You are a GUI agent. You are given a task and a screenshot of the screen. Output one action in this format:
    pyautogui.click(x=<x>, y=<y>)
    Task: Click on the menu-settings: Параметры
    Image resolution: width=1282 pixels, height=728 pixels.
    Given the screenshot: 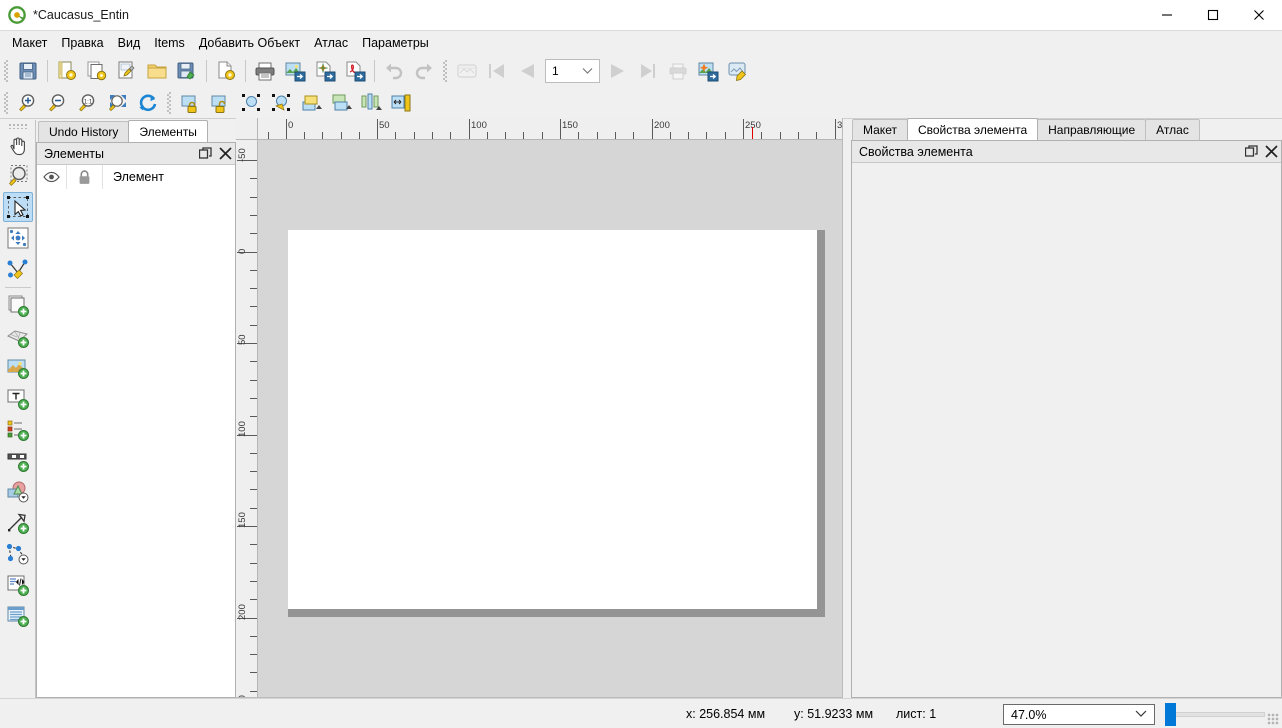 What is the action you would take?
    pyautogui.click(x=395, y=43)
    